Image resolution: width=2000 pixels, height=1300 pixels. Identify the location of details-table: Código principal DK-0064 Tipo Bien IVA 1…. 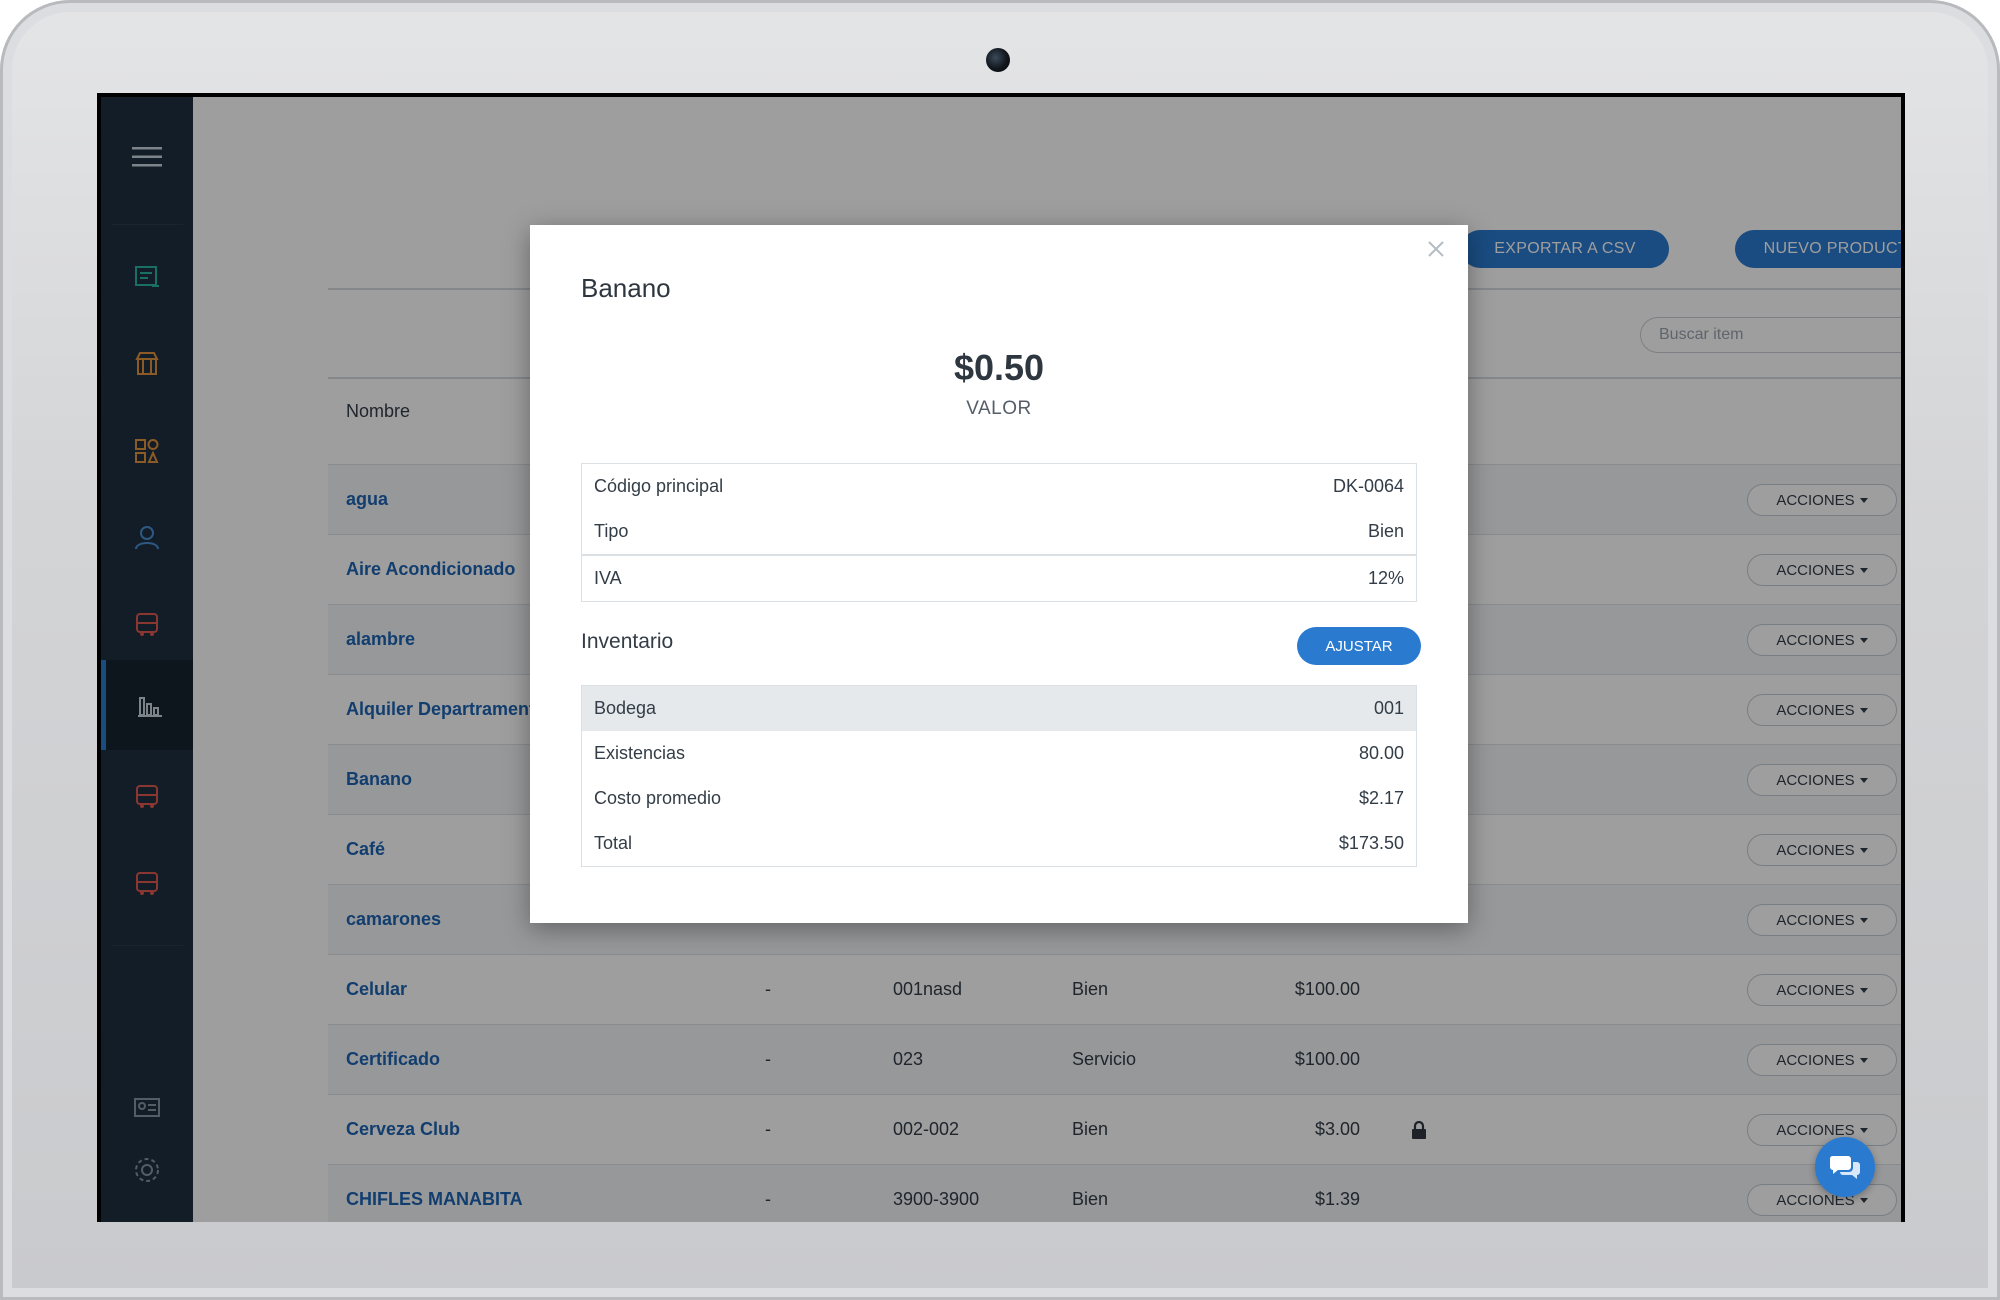
(999, 532).